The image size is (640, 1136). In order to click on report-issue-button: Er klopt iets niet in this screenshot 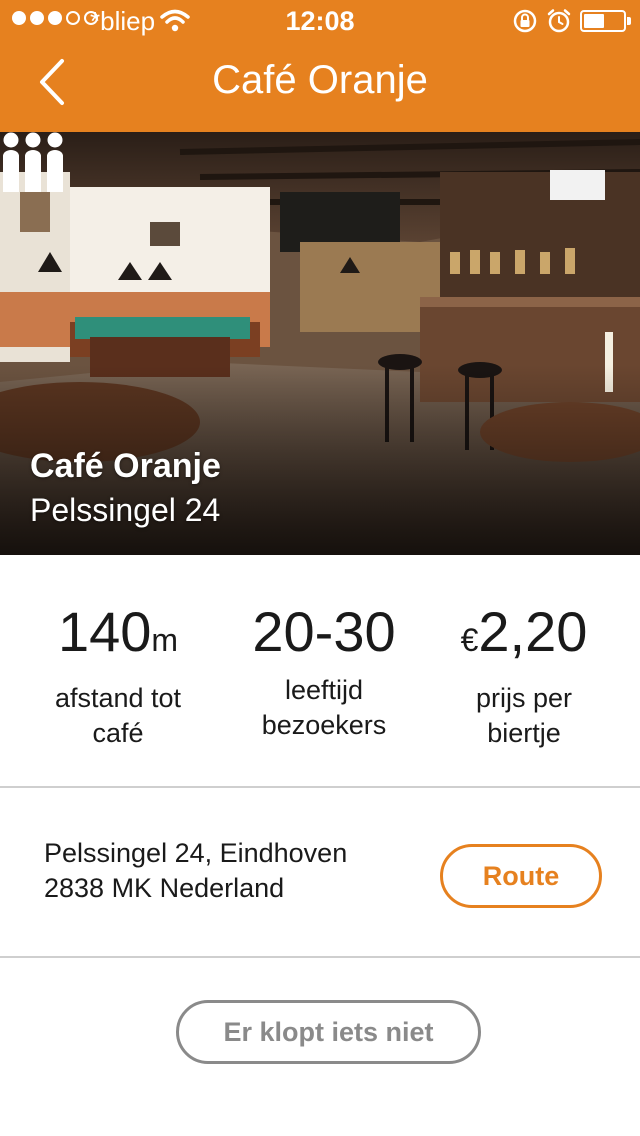, I will do `click(328, 1032)`.